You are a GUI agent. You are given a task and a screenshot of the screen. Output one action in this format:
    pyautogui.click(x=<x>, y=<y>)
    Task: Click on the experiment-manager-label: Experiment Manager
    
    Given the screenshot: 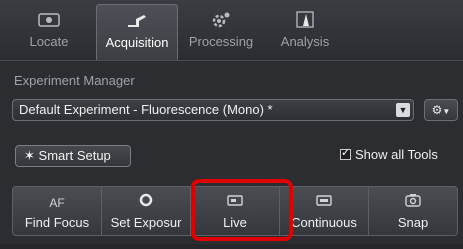 What is the action you would take?
    pyautogui.click(x=74, y=80)
    